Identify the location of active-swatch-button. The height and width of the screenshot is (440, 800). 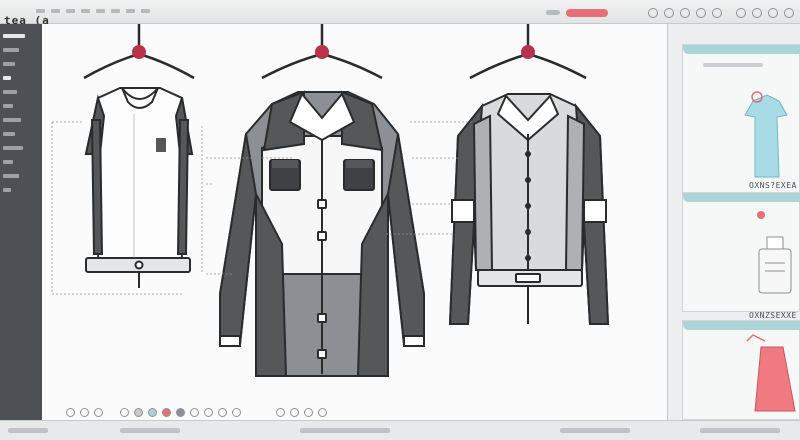
(587, 13).